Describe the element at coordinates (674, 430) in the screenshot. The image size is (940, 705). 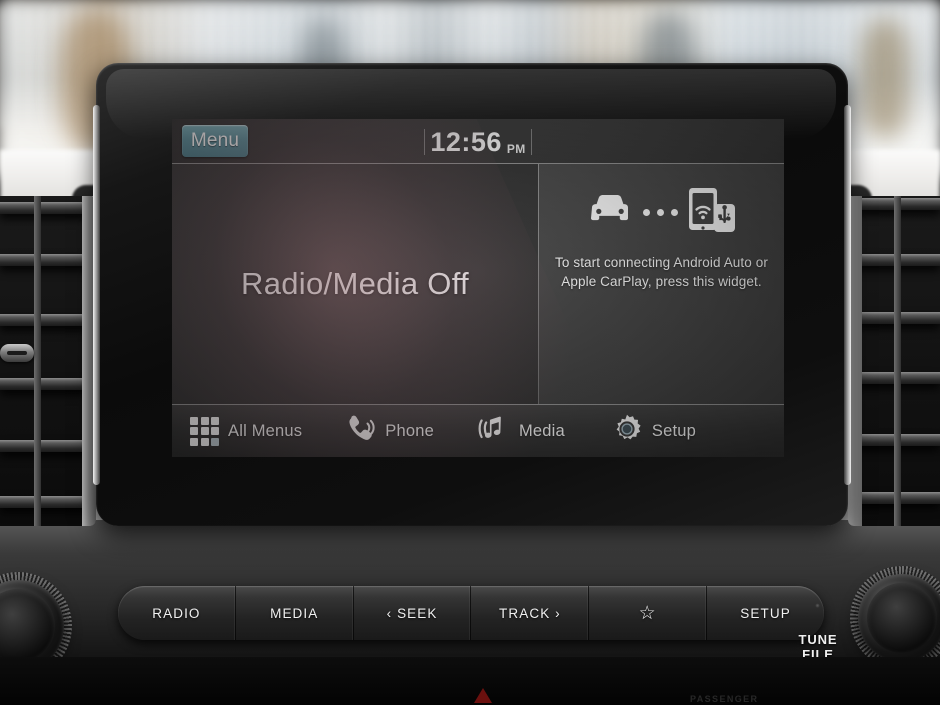
I see `toolbar-label-setup: Setup` at that location.